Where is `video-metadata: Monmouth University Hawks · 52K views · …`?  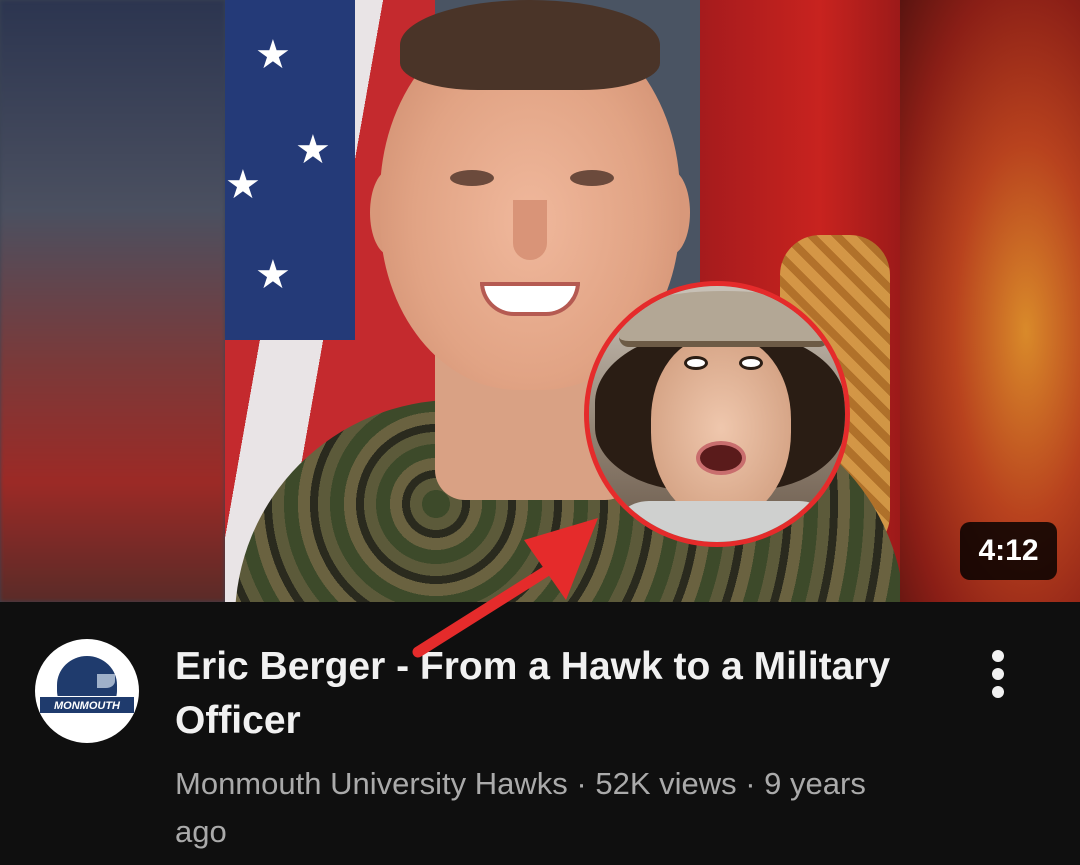
video-metadata: Monmouth University Hawks · 52K views · … is located at coordinates (520, 807).